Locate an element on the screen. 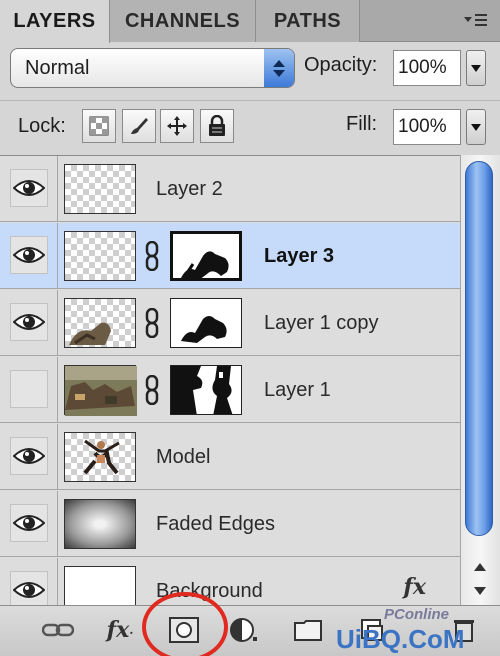 This screenshot has height=656, width=500. scrollbar-thumb is located at coordinates (479, 348).